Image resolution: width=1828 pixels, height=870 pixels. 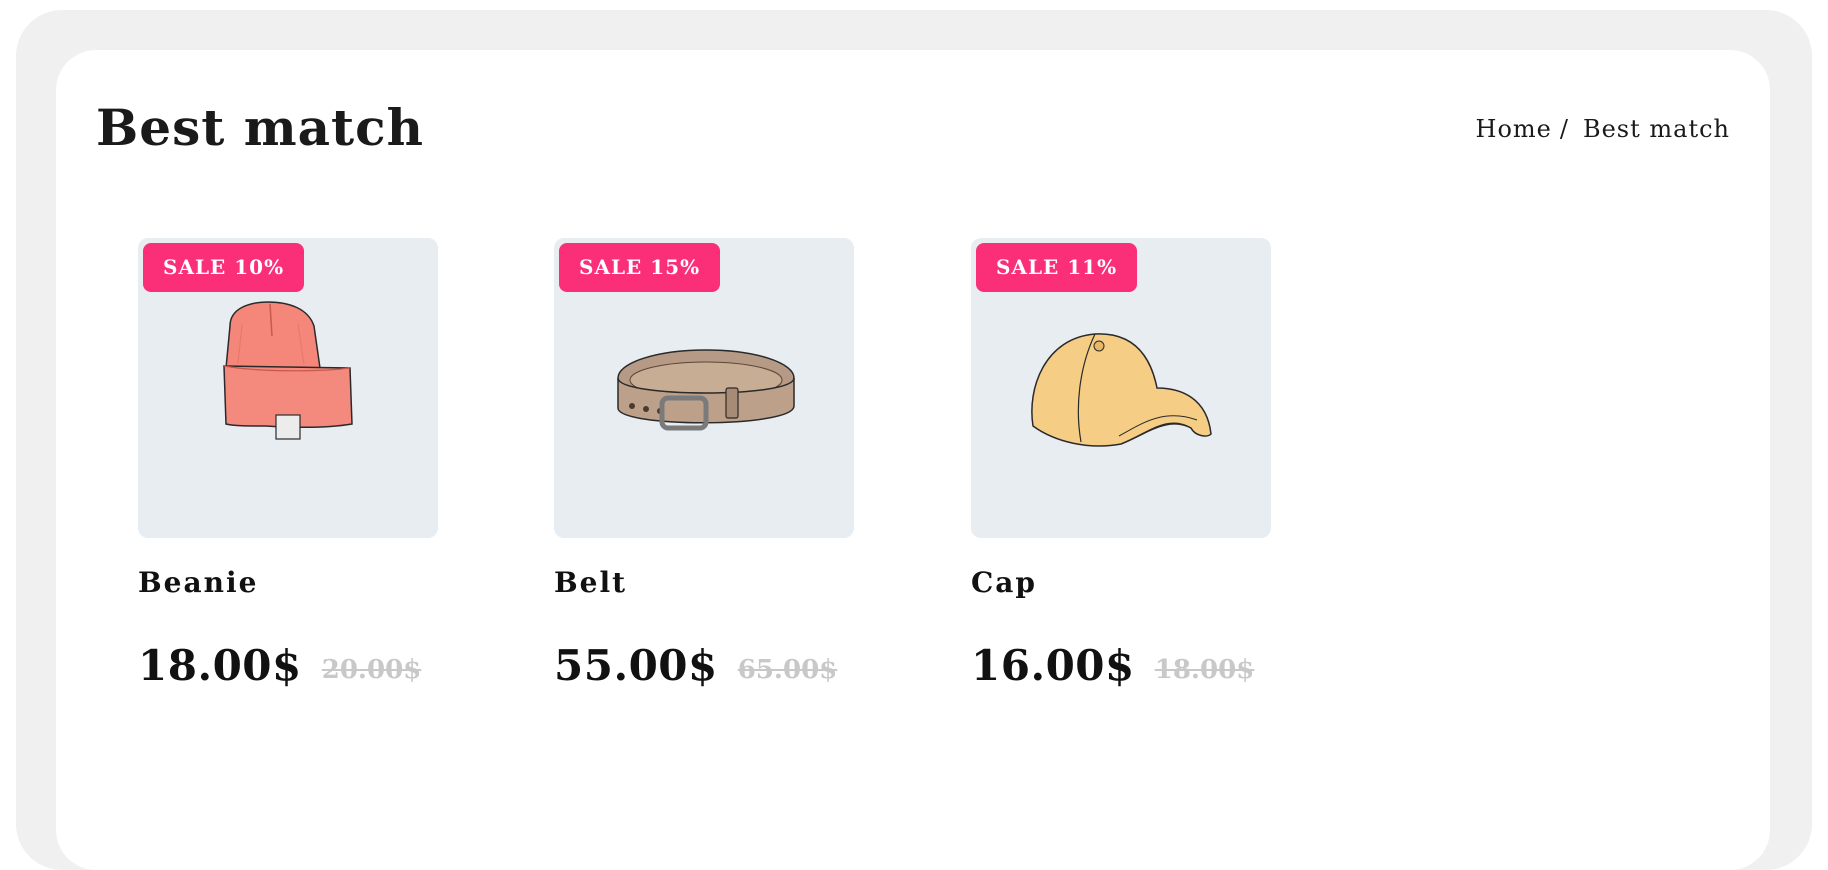 I want to click on price-row: 16.00$ 18.00$, so click(x=1121, y=670).